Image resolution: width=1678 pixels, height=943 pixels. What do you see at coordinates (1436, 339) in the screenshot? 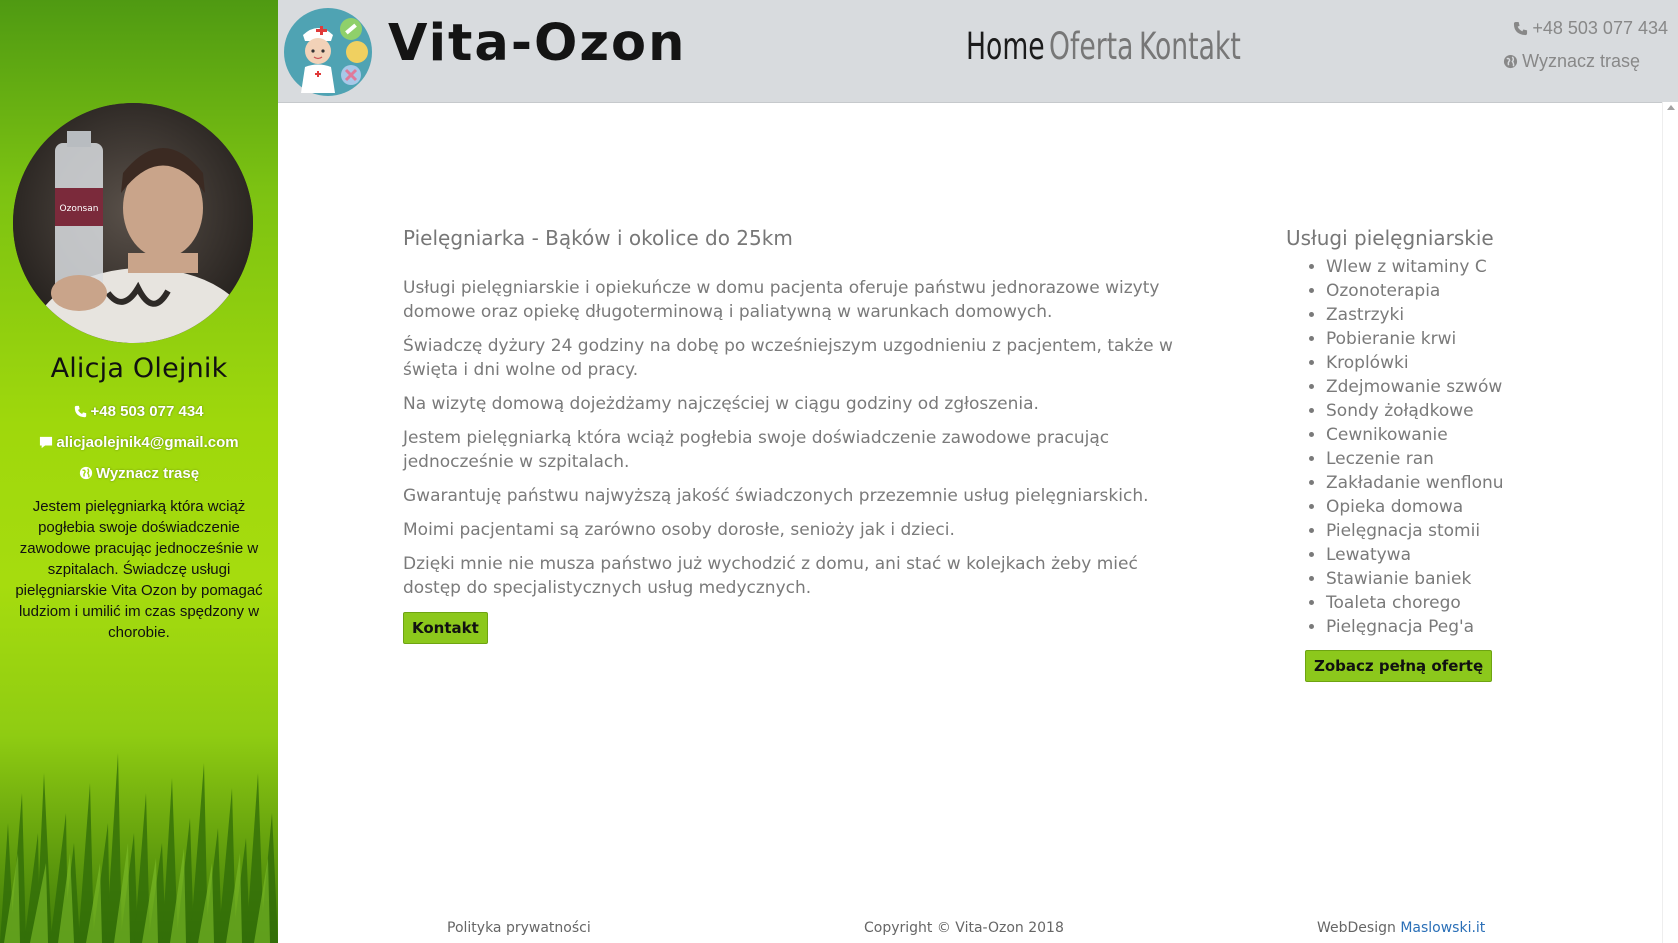
I see `service-item: Pobieranie krwi` at bounding box center [1436, 339].